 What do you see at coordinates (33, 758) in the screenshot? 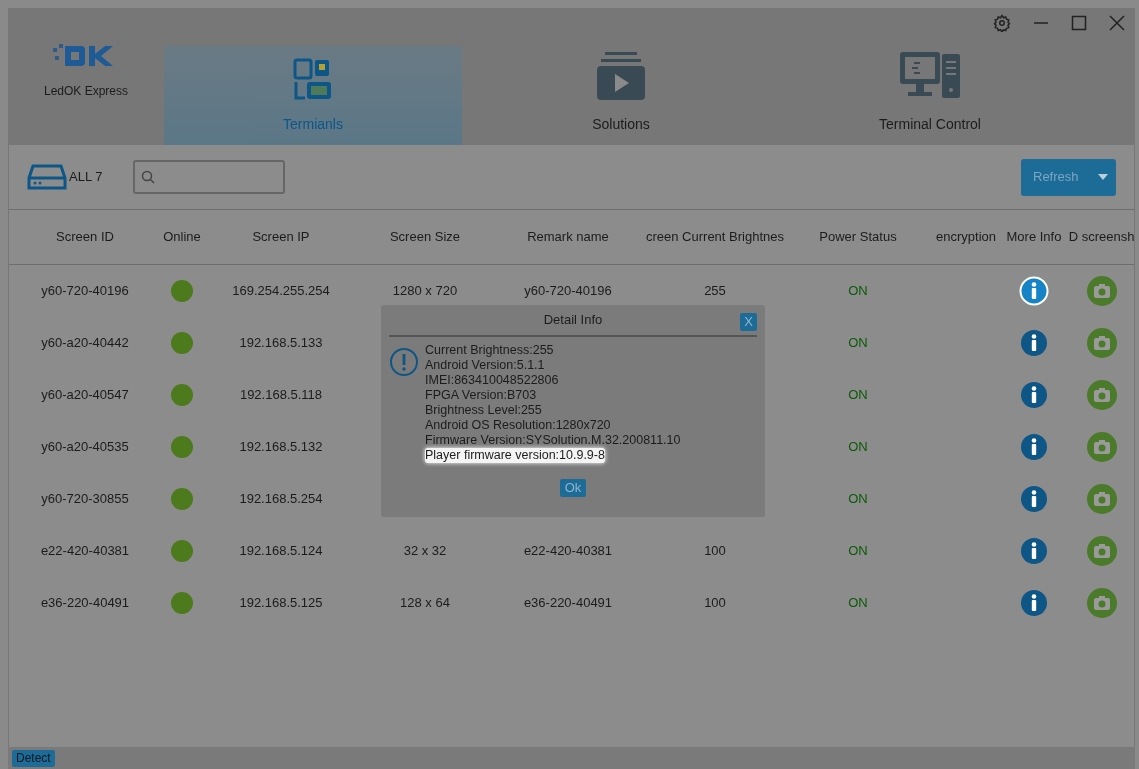
I see `detect-button: Detect` at bounding box center [33, 758].